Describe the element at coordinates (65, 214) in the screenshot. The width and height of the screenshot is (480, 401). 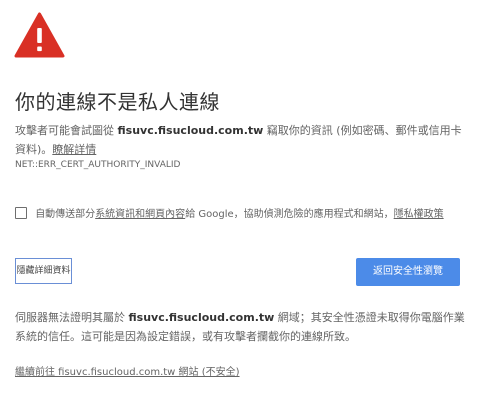
I see `checkbox-label-prefix: 自動傳送部分` at that location.